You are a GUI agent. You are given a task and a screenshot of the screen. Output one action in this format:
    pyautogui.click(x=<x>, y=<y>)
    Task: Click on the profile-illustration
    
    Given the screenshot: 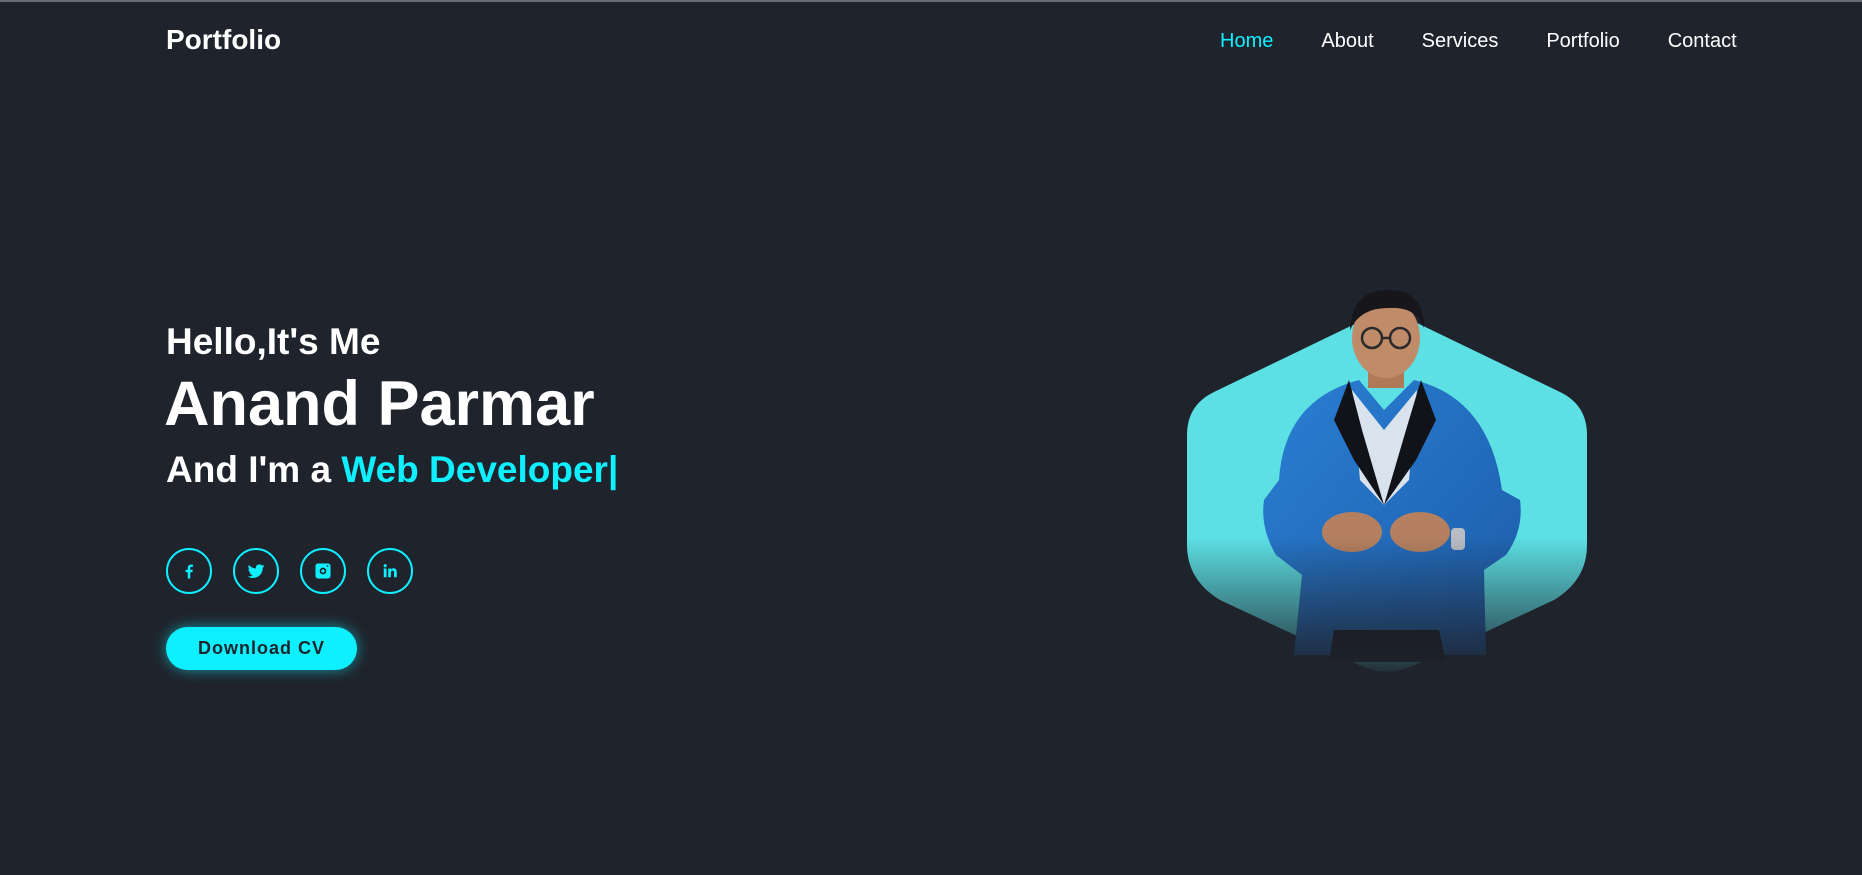 What is the action you would take?
    pyautogui.click(x=1387, y=477)
    